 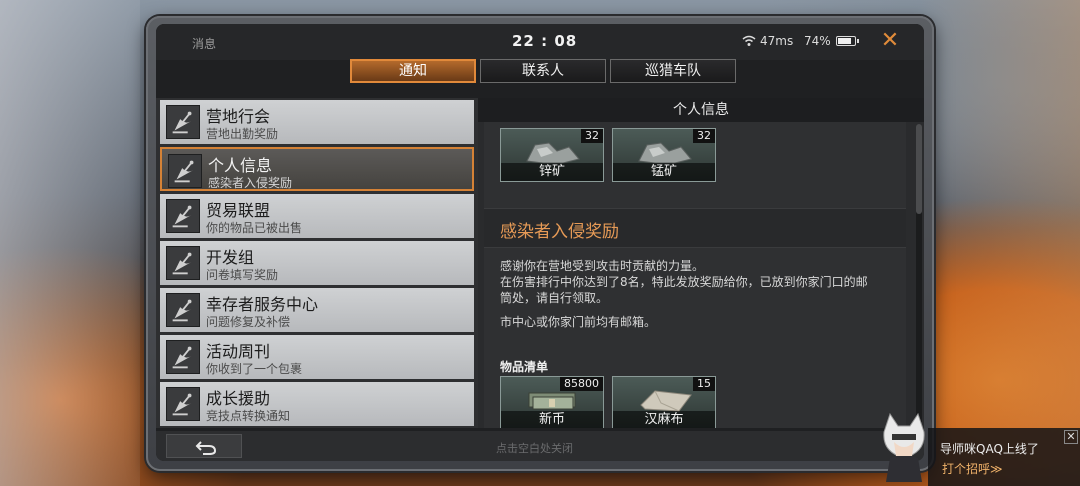 What do you see at coordinates (777, 41) in the screenshot?
I see `ping-text: 47ms` at bounding box center [777, 41].